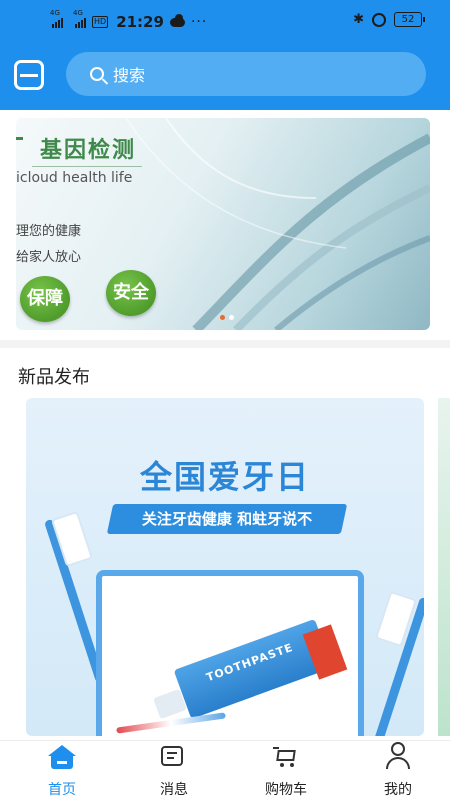  Describe the element at coordinates (97, 74) in the screenshot. I see `search-icon` at that location.